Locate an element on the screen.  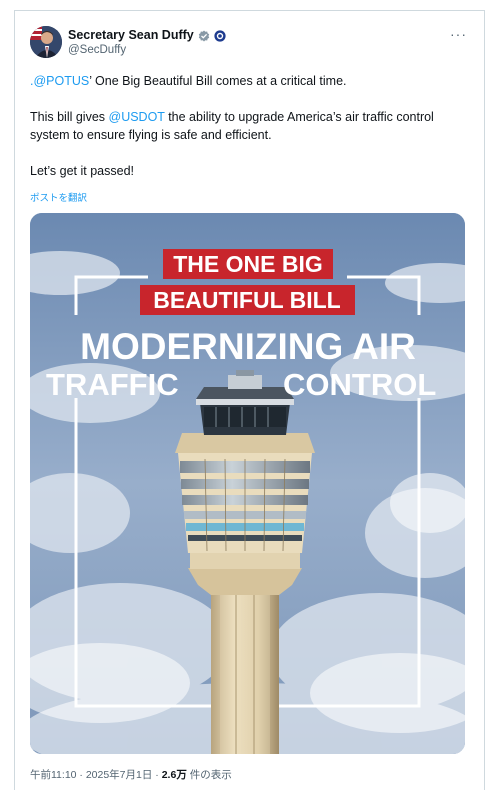
usdot-mention-link: @USDOT is located at coordinates (137, 117).